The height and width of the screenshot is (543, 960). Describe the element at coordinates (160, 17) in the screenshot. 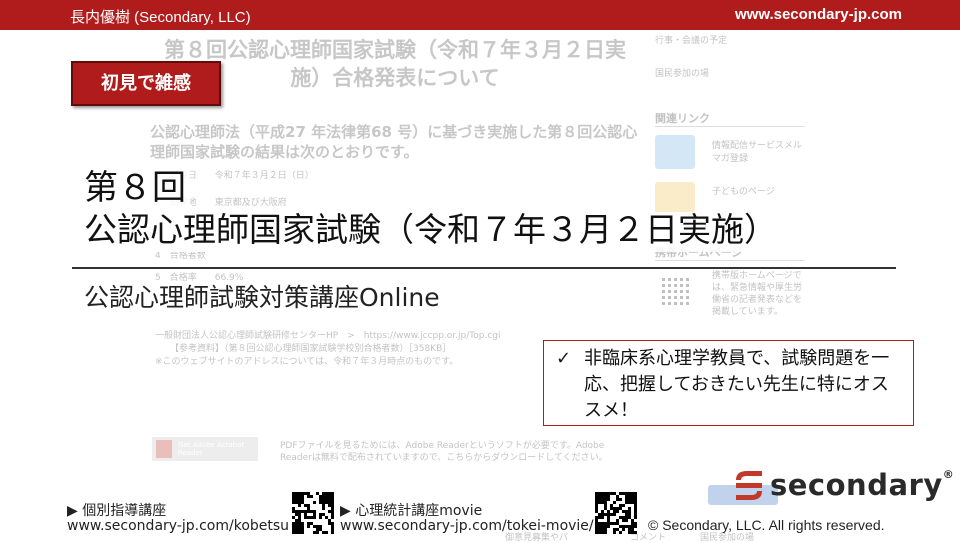

I see `author-name: 長内優樹 (Secondary, LLC)` at that location.